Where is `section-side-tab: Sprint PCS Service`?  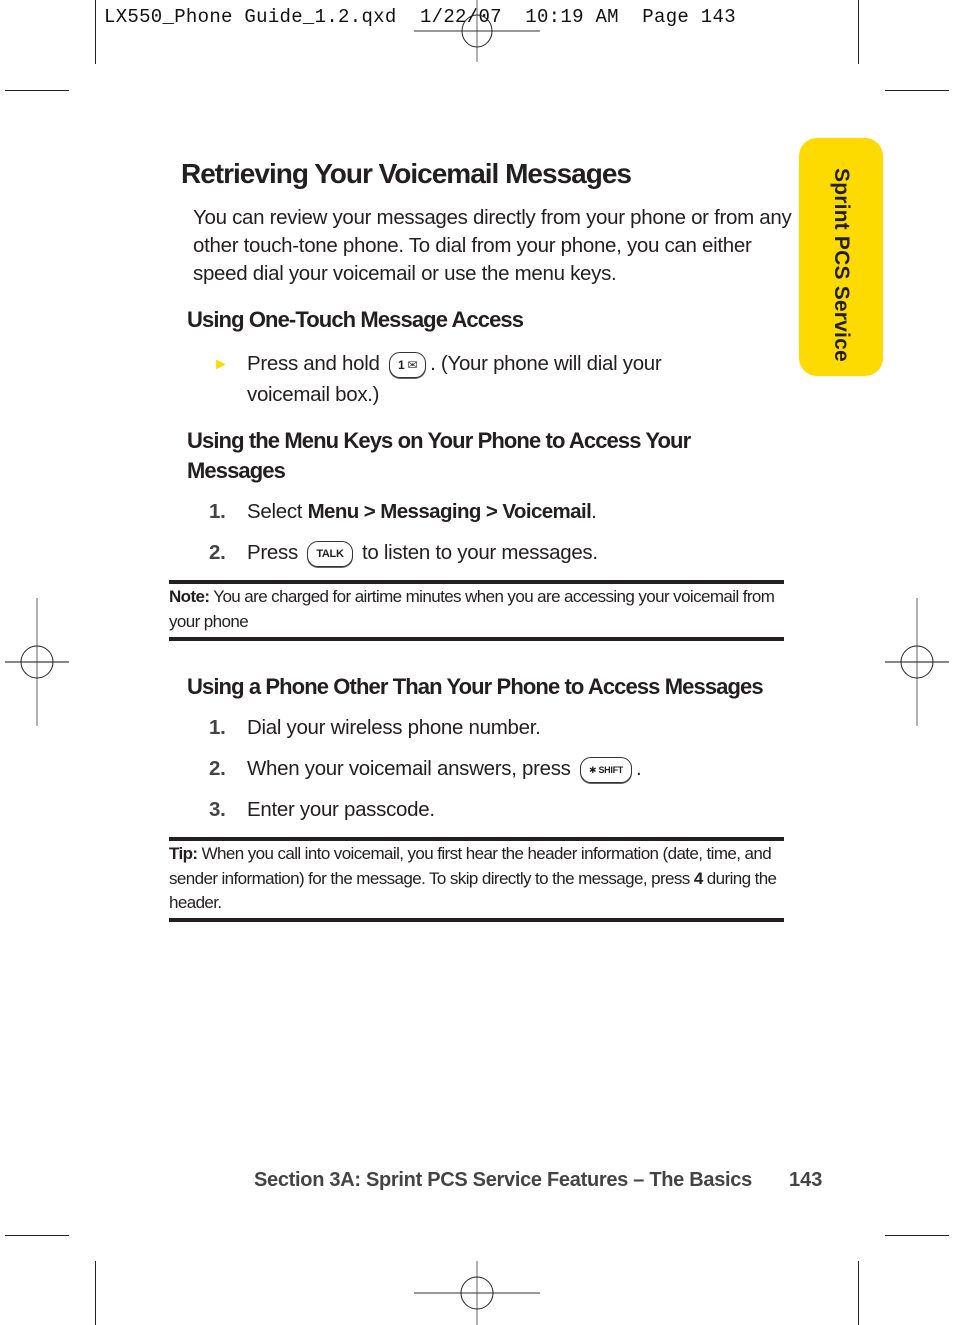 section-side-tab: Sprint PCS Service is located at coordinates (841, 257).